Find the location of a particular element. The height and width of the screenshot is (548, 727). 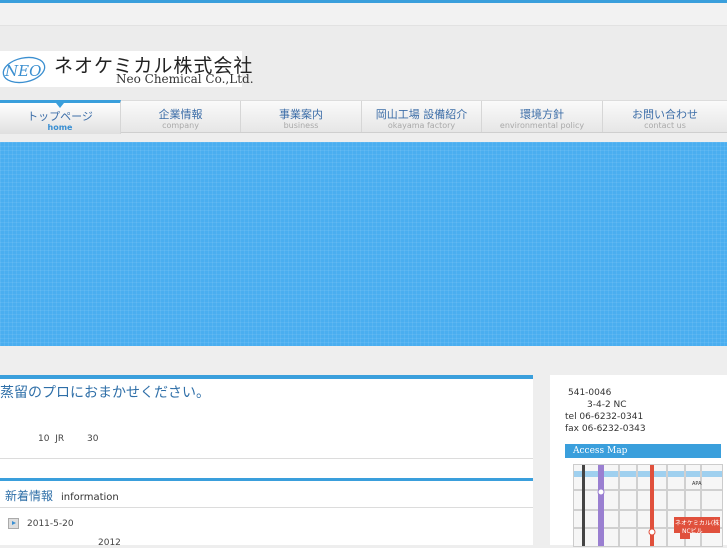

nav-item-sublabel: company is located at coordinates (180, 125).